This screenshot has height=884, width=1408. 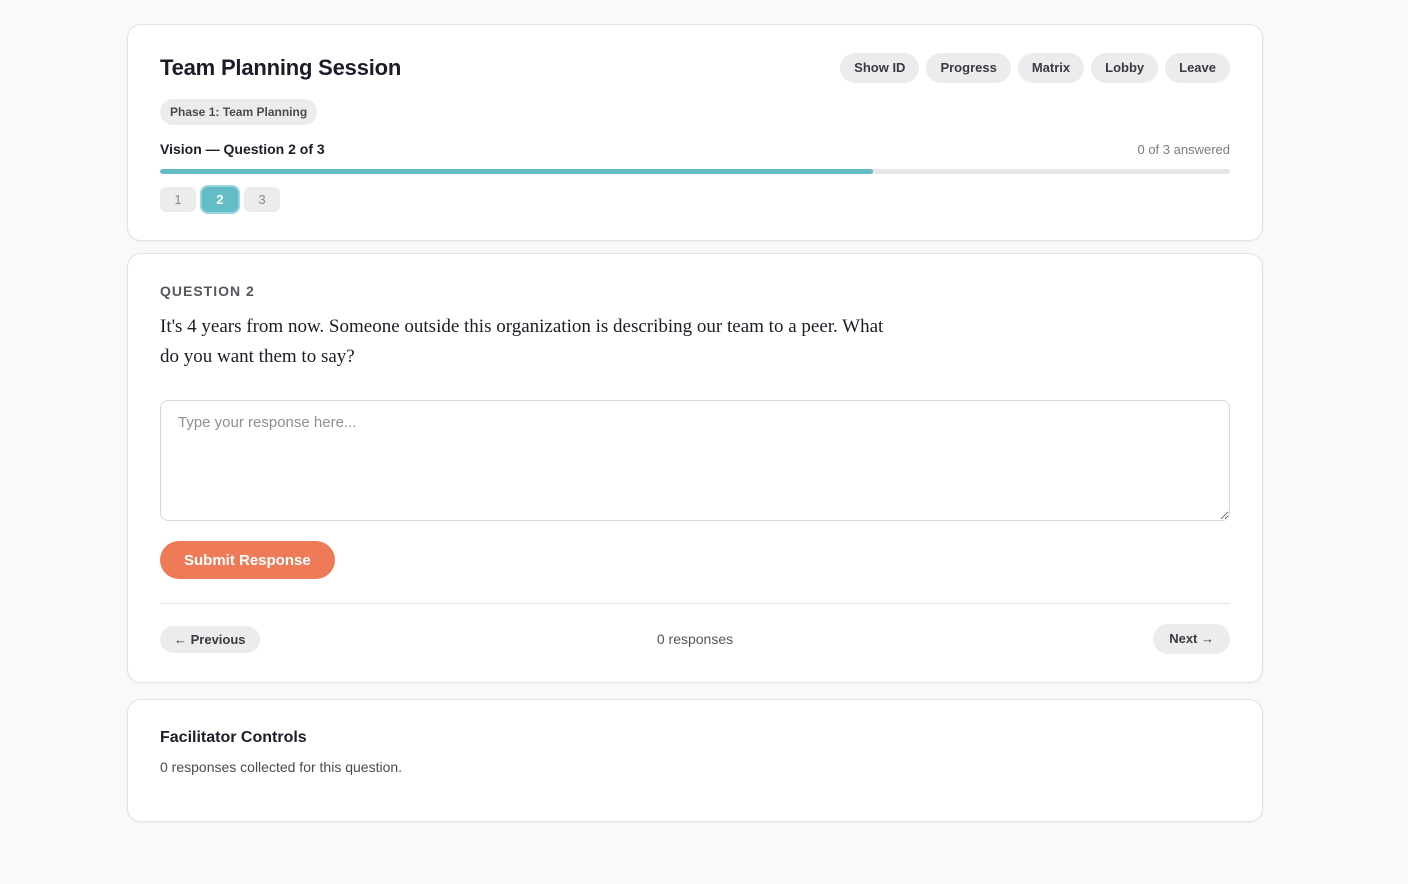 What do you see at coordinates (695, 639) in the screenshot?
I see `responses-count: 0 responses` at bounding box center [695, 639].